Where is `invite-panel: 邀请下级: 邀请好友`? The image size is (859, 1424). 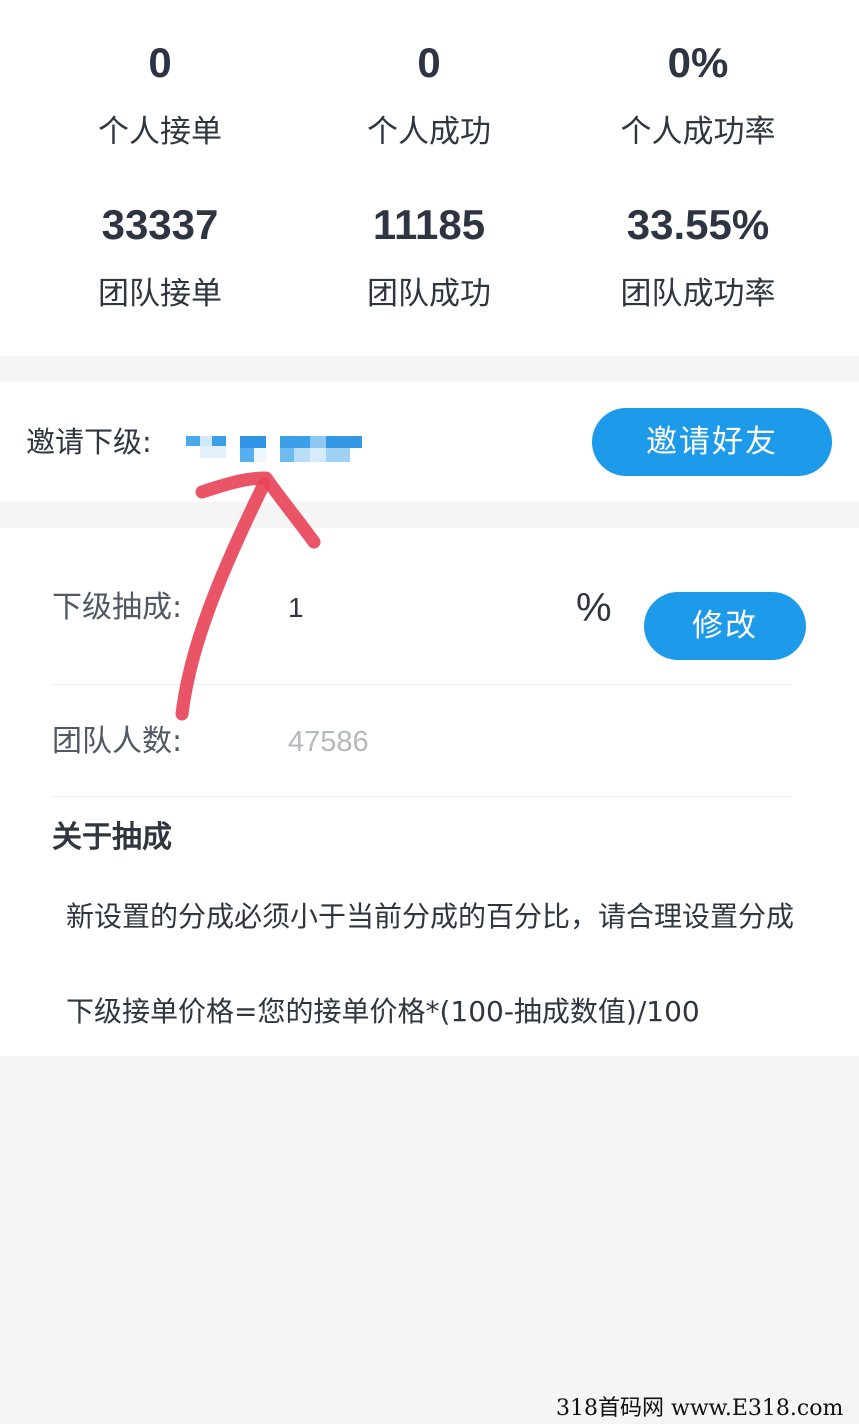 invite-panel: 邀请下级: 邀请好友 is located at coordinates (429, 442).